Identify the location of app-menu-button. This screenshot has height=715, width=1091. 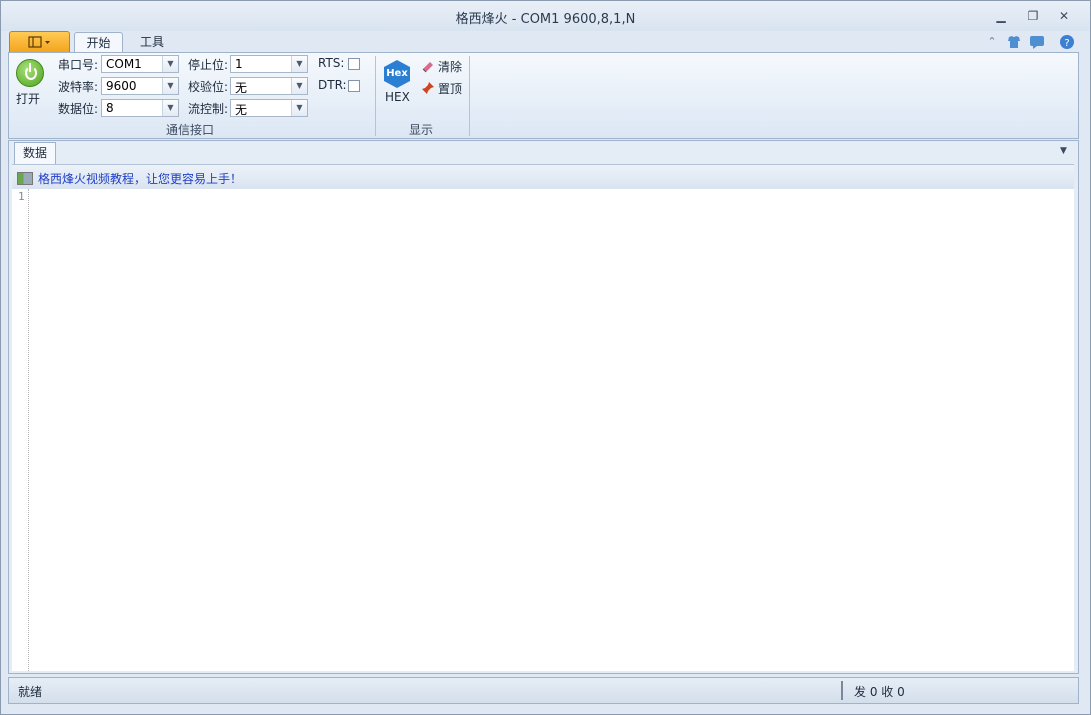
(39, 42).